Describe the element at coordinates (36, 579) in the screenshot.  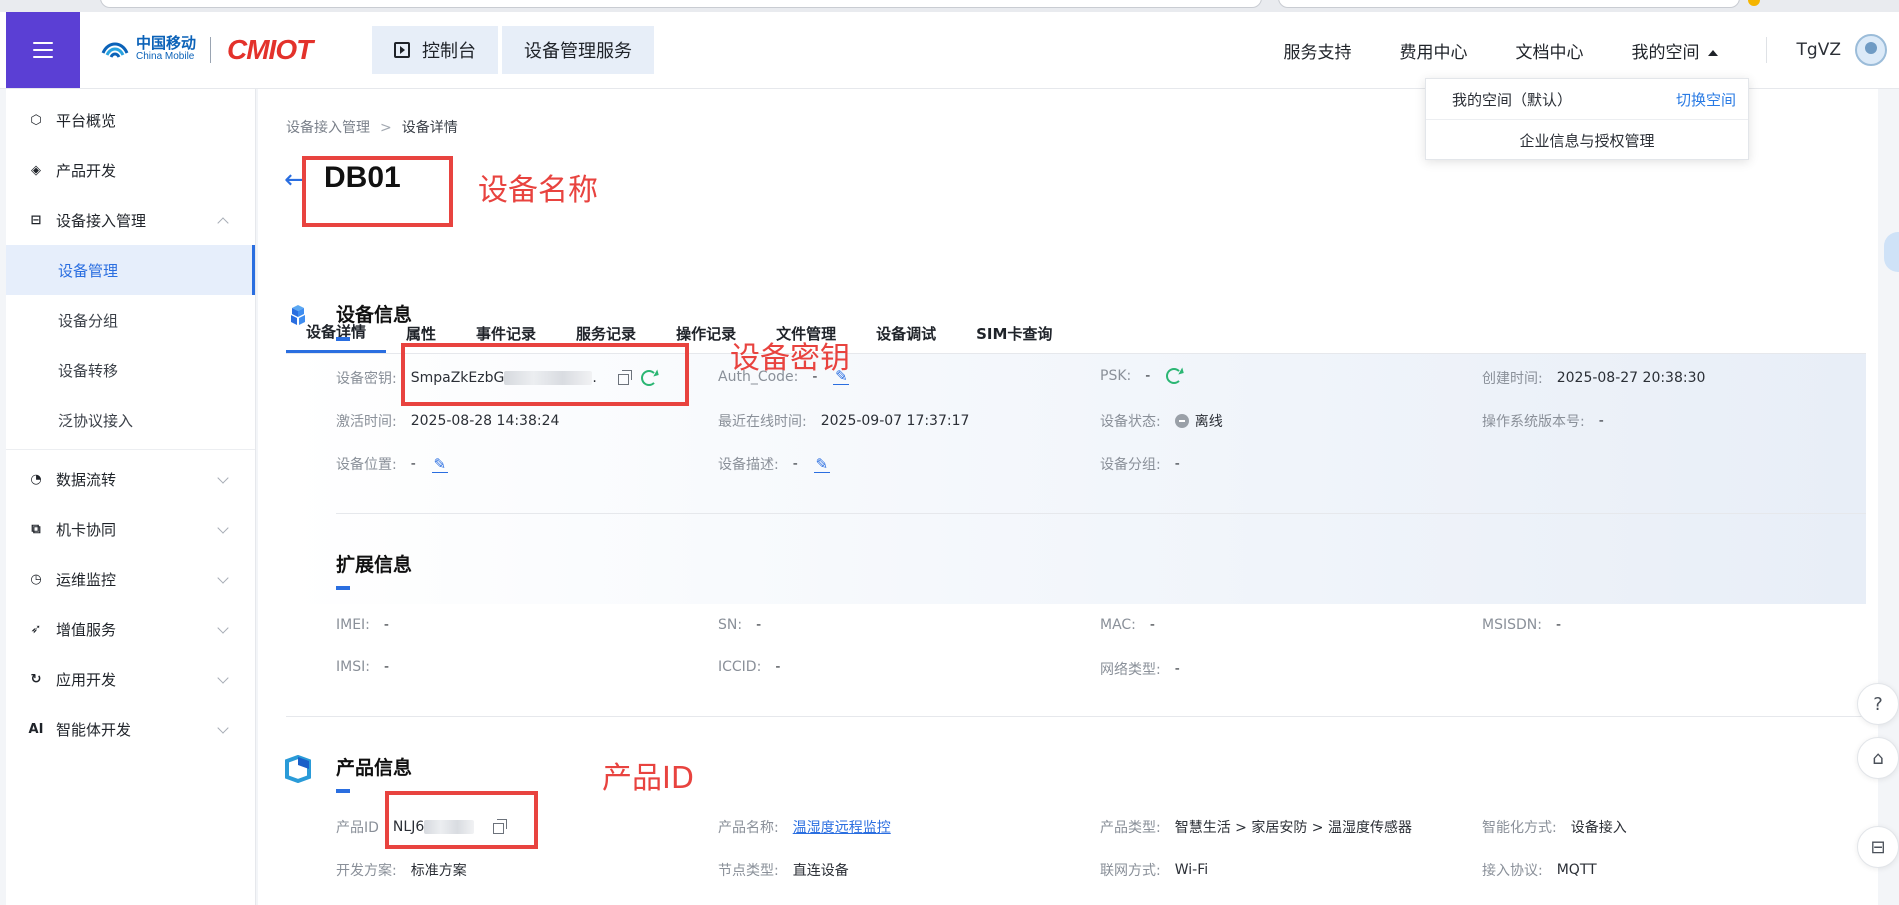
I see `monitor-icon: ◷` at that location.